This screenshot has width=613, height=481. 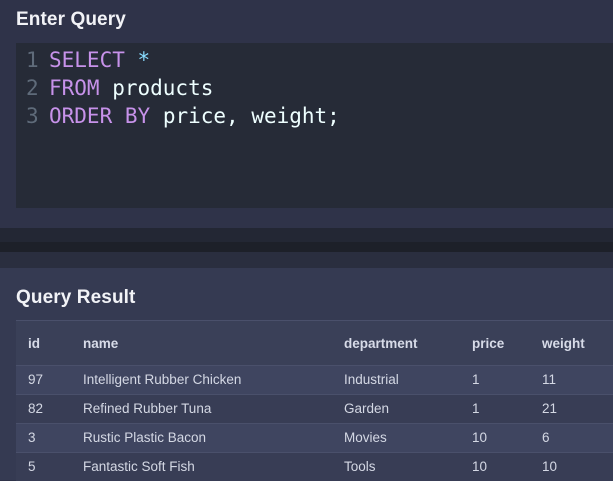 I want to click on sql-operator: *, so click(x=144, y=60).